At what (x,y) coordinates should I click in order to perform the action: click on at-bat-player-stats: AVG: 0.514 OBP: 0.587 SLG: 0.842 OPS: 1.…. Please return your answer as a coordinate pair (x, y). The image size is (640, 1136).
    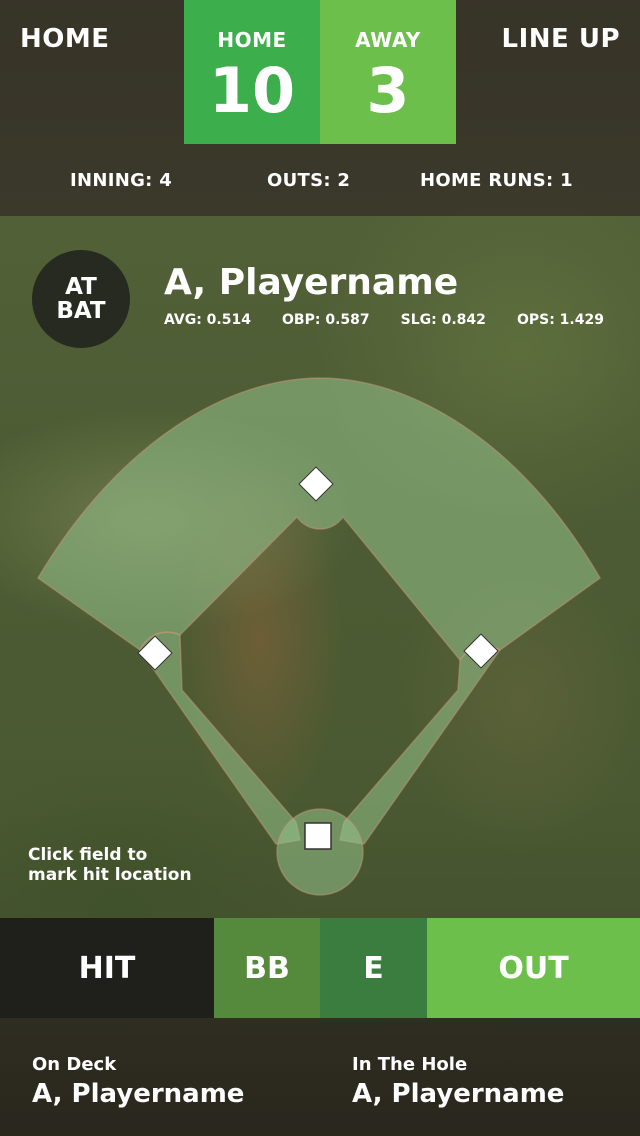
    Looking at the image, I should click on (384, 320).